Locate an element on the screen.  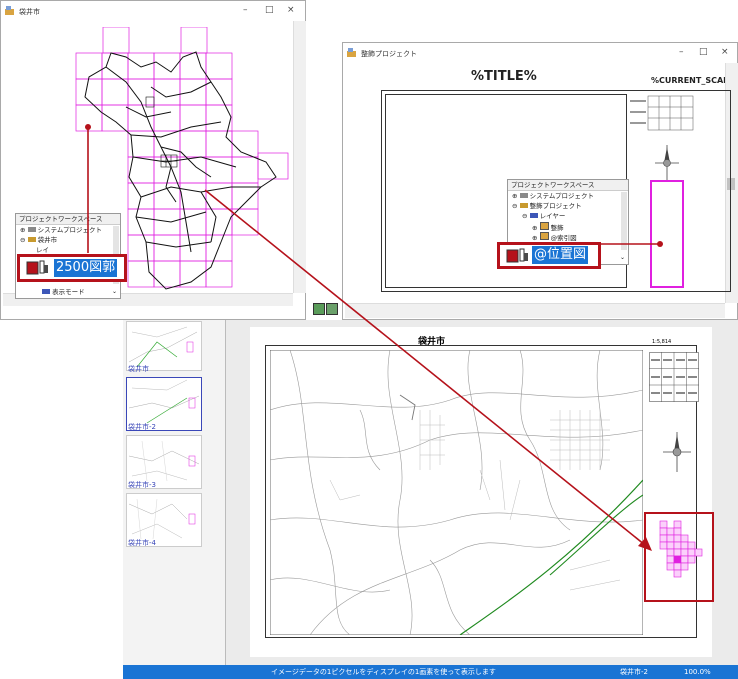
tree-item-decoration: ⊕ 整飾 is located at coordinates (548, 227).